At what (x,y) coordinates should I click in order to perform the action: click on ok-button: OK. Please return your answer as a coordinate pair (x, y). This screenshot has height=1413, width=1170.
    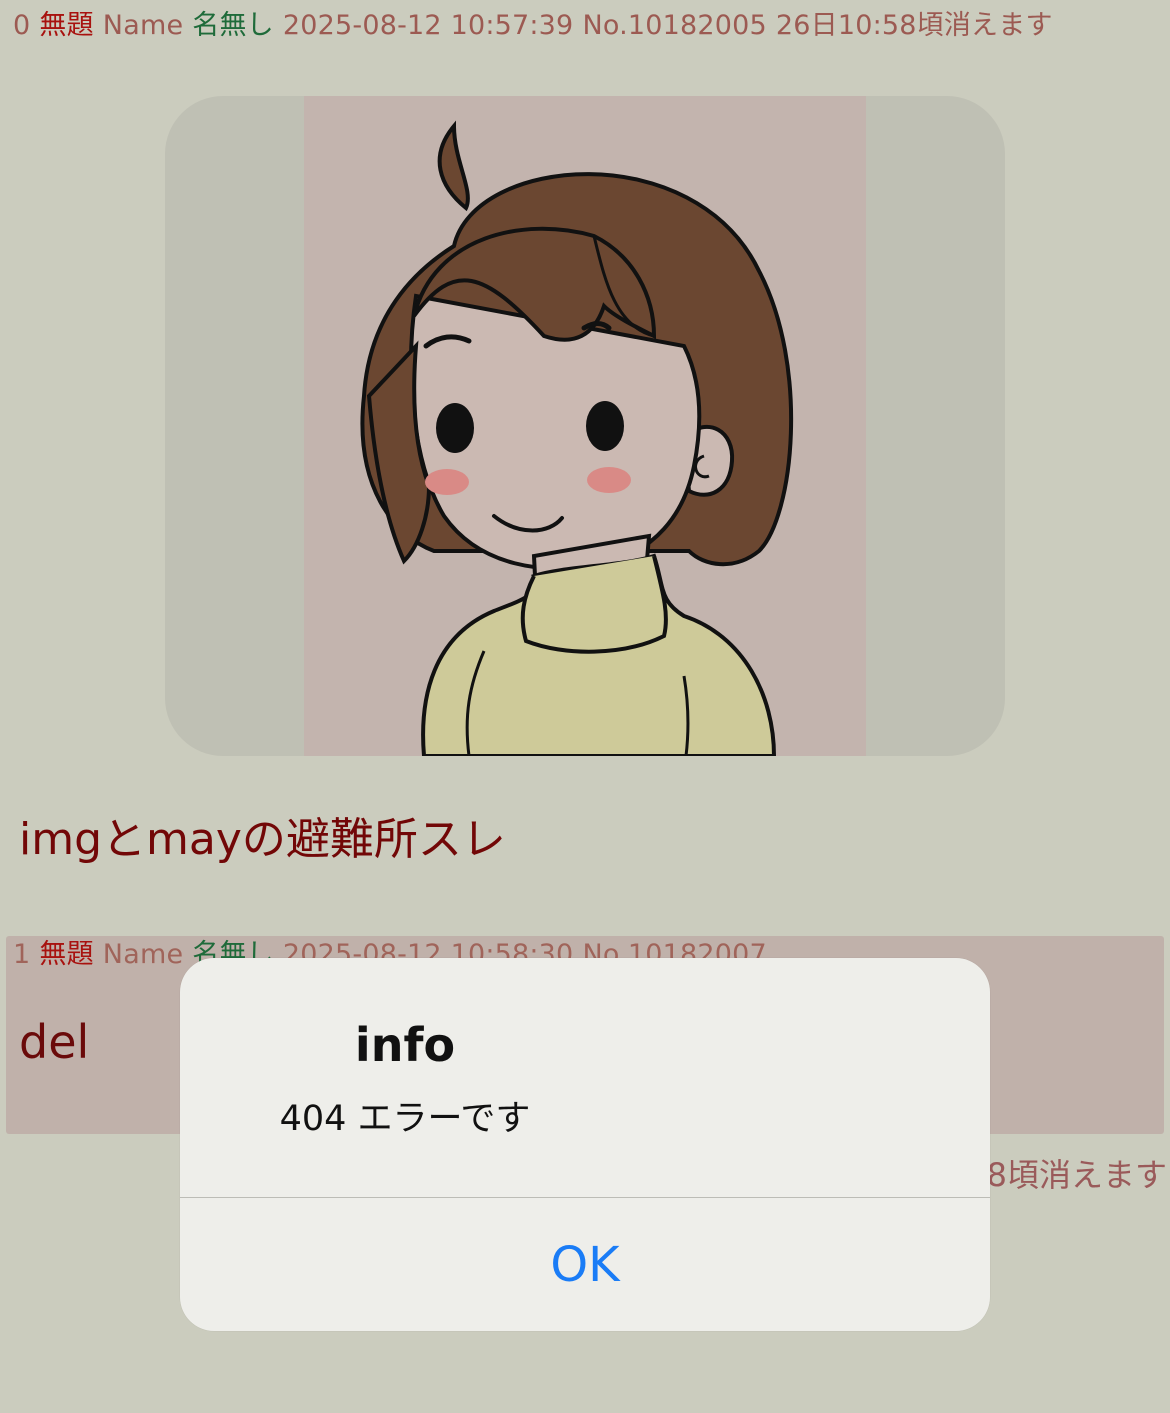
    Looking at the image, I should click on (585, 1264).